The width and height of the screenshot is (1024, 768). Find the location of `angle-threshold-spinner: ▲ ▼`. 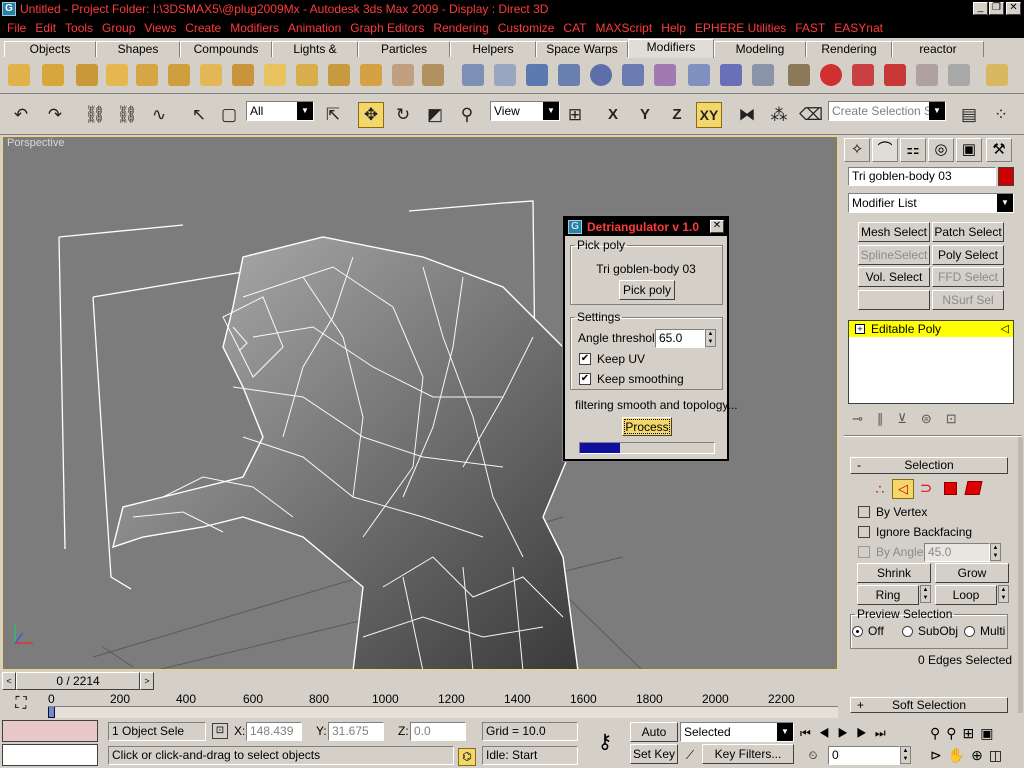

angle-threshold-spinner: ▲ ▼ is located at coordinates (710, 338).